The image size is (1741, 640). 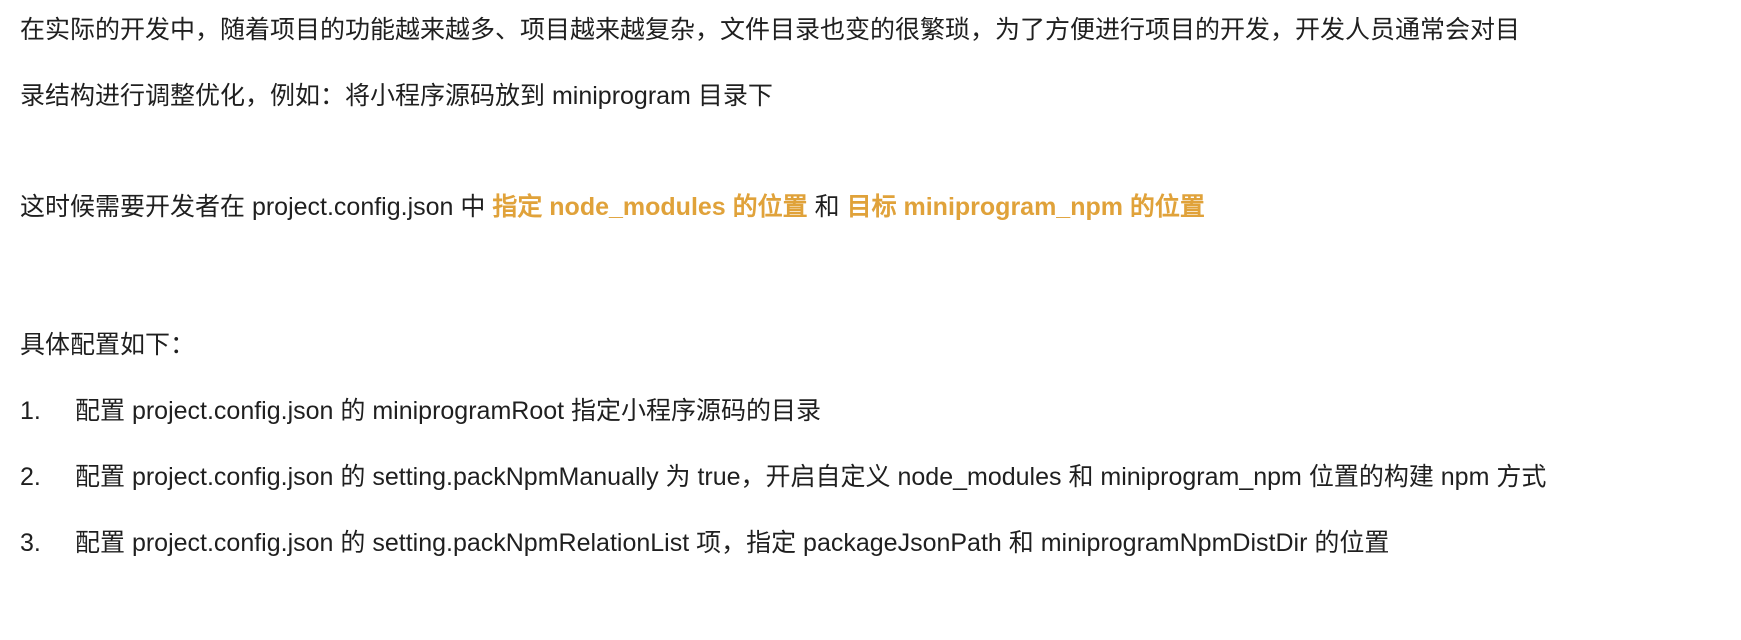 I want to click on intro-line-2: 录结构进行调整优化，例如：将小程序源码放到 miniprogram 目录下, so click(x=396, y=96).